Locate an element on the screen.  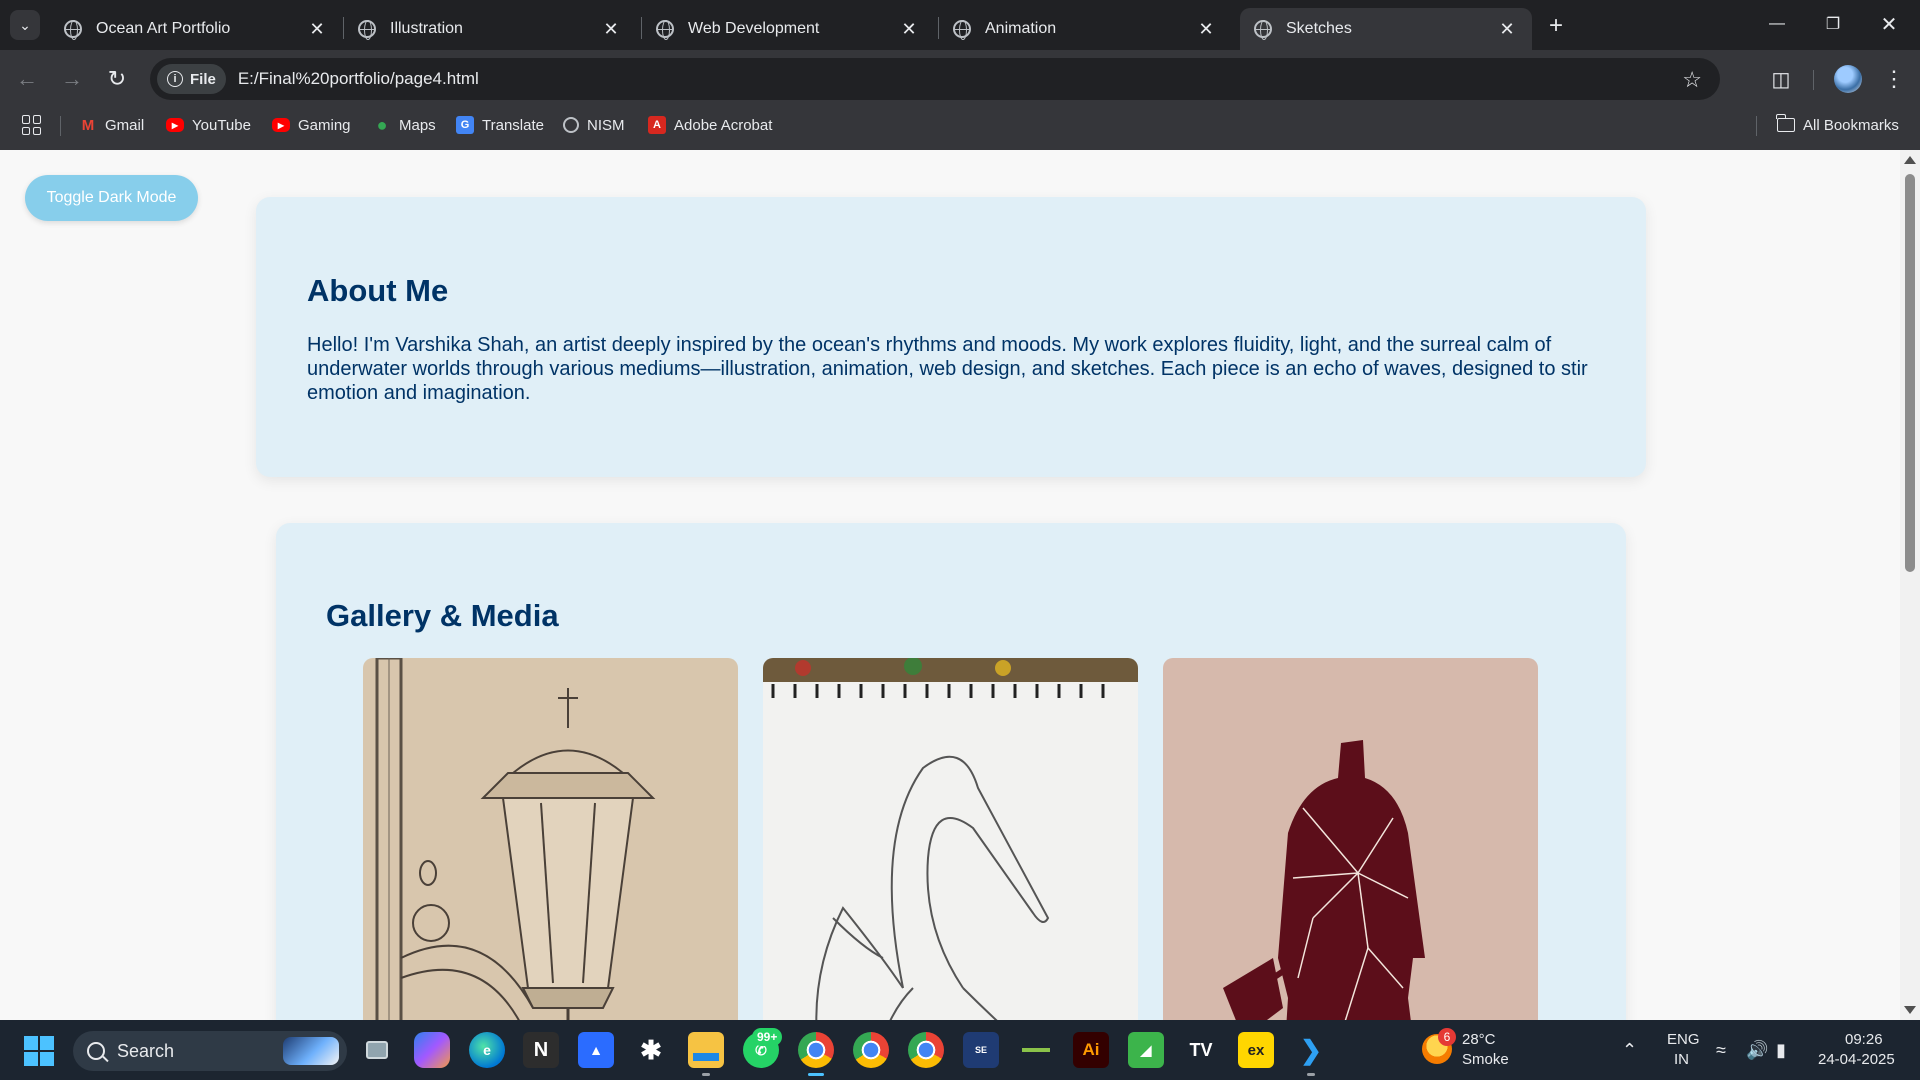
bookmark-star-icon: ☆ is located at coordinates (1692, 80).